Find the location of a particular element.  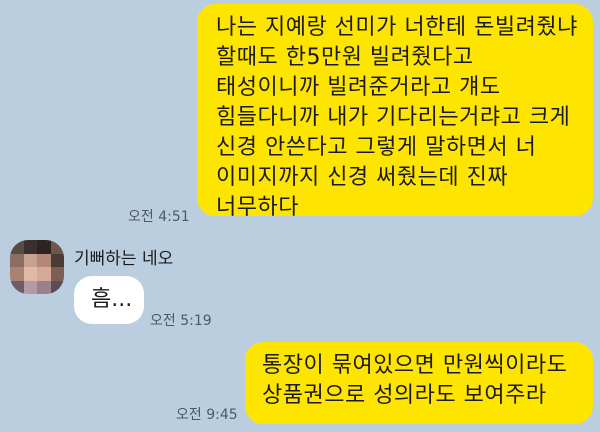

message-line: 이미지까지 신경 써줬는데 진짜 is located at coordinates (362, 177).